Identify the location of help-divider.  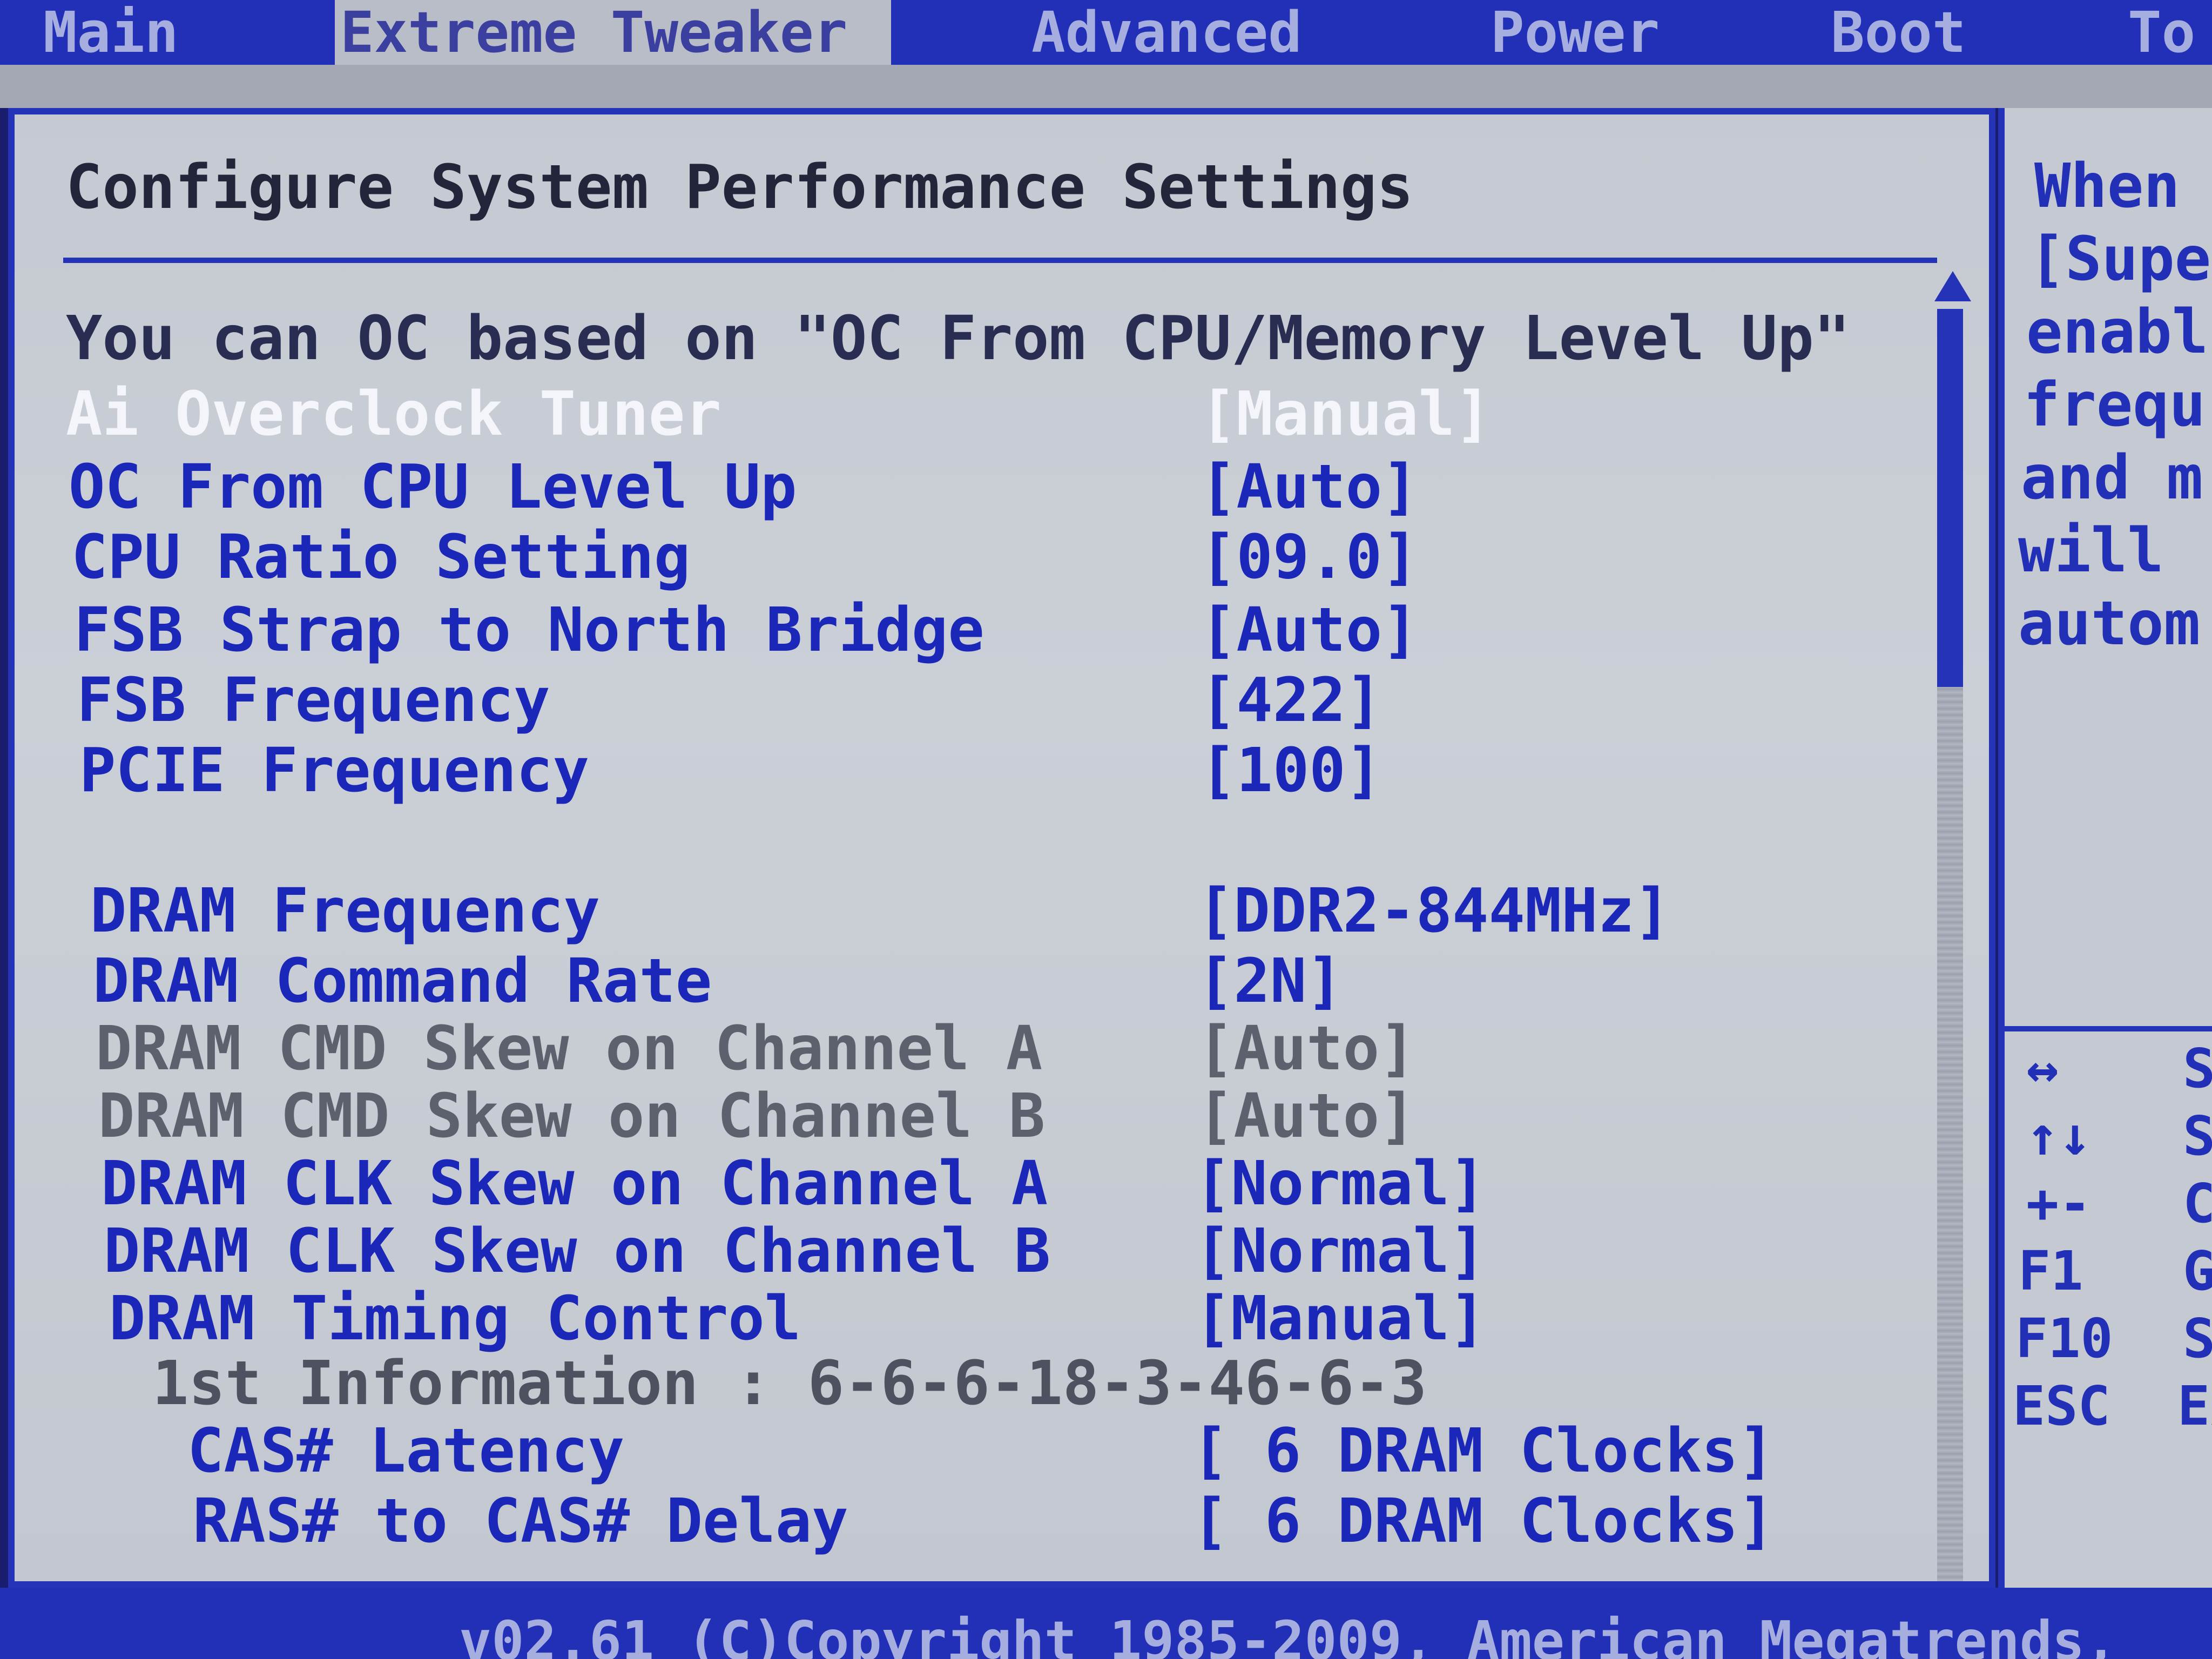
(2108, 1028).